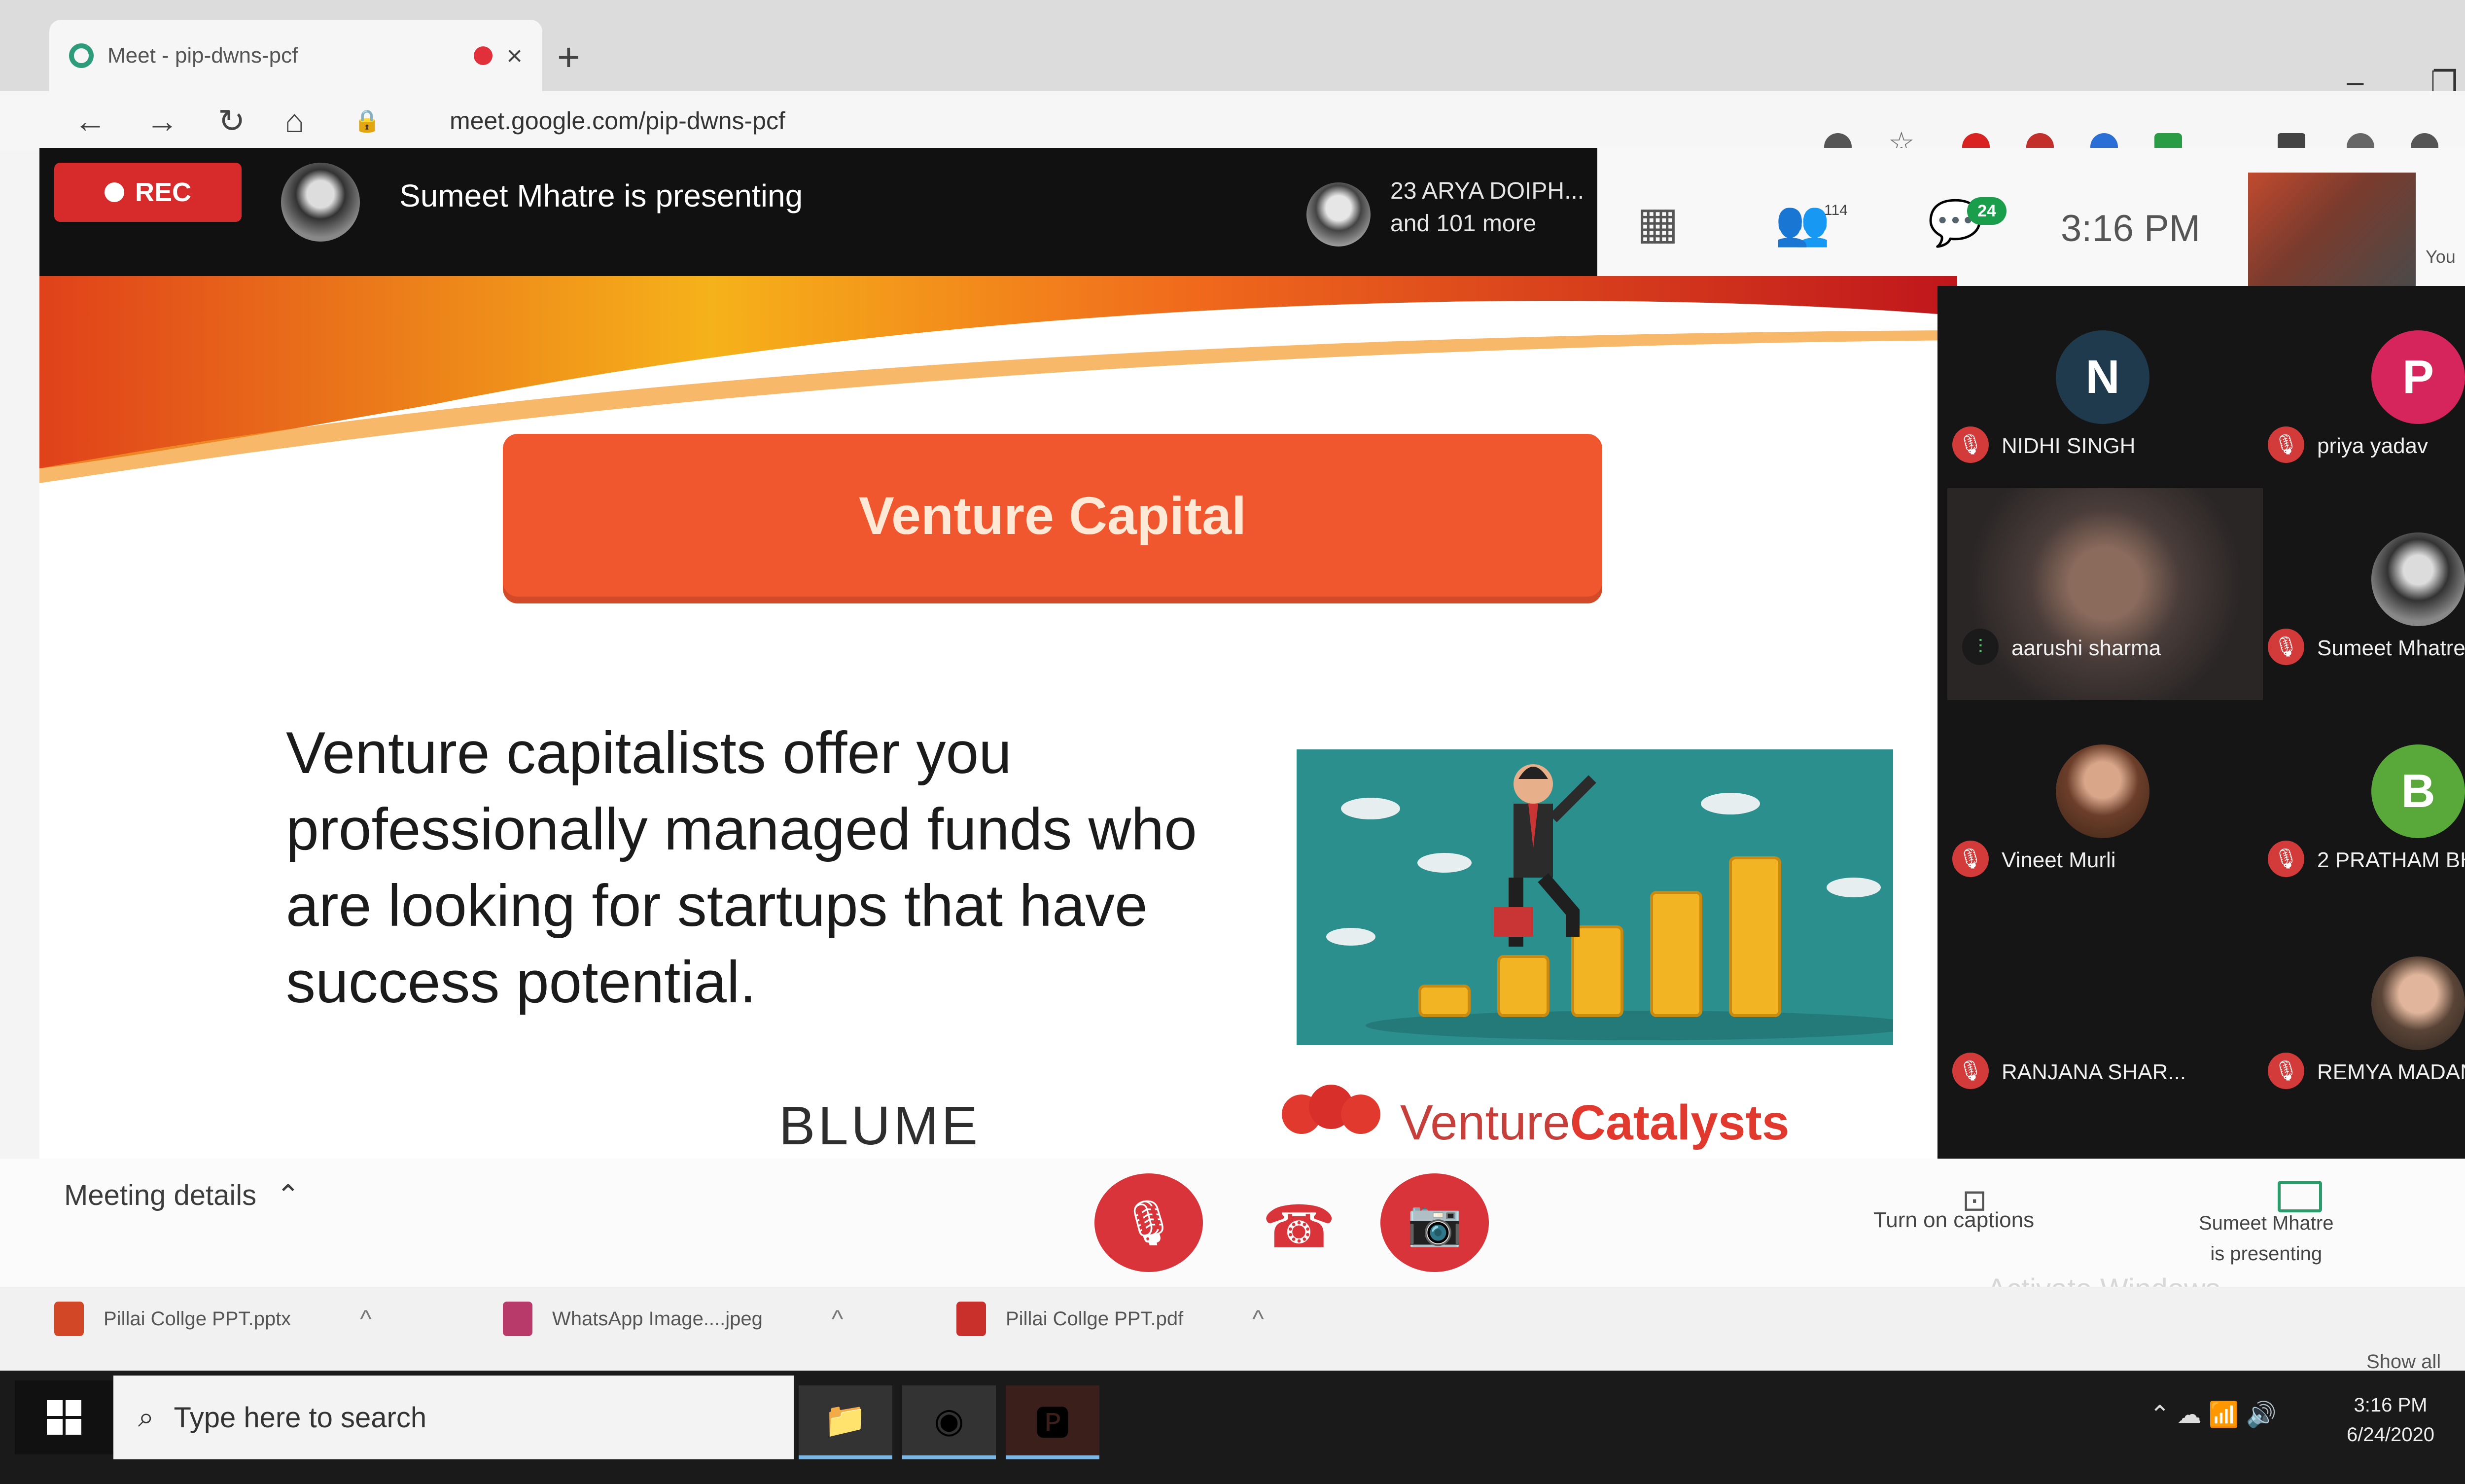 The width and height of the screenshot is (2465, 1484). I want to click on chat-count-badge: 24, so click(1987, 211).